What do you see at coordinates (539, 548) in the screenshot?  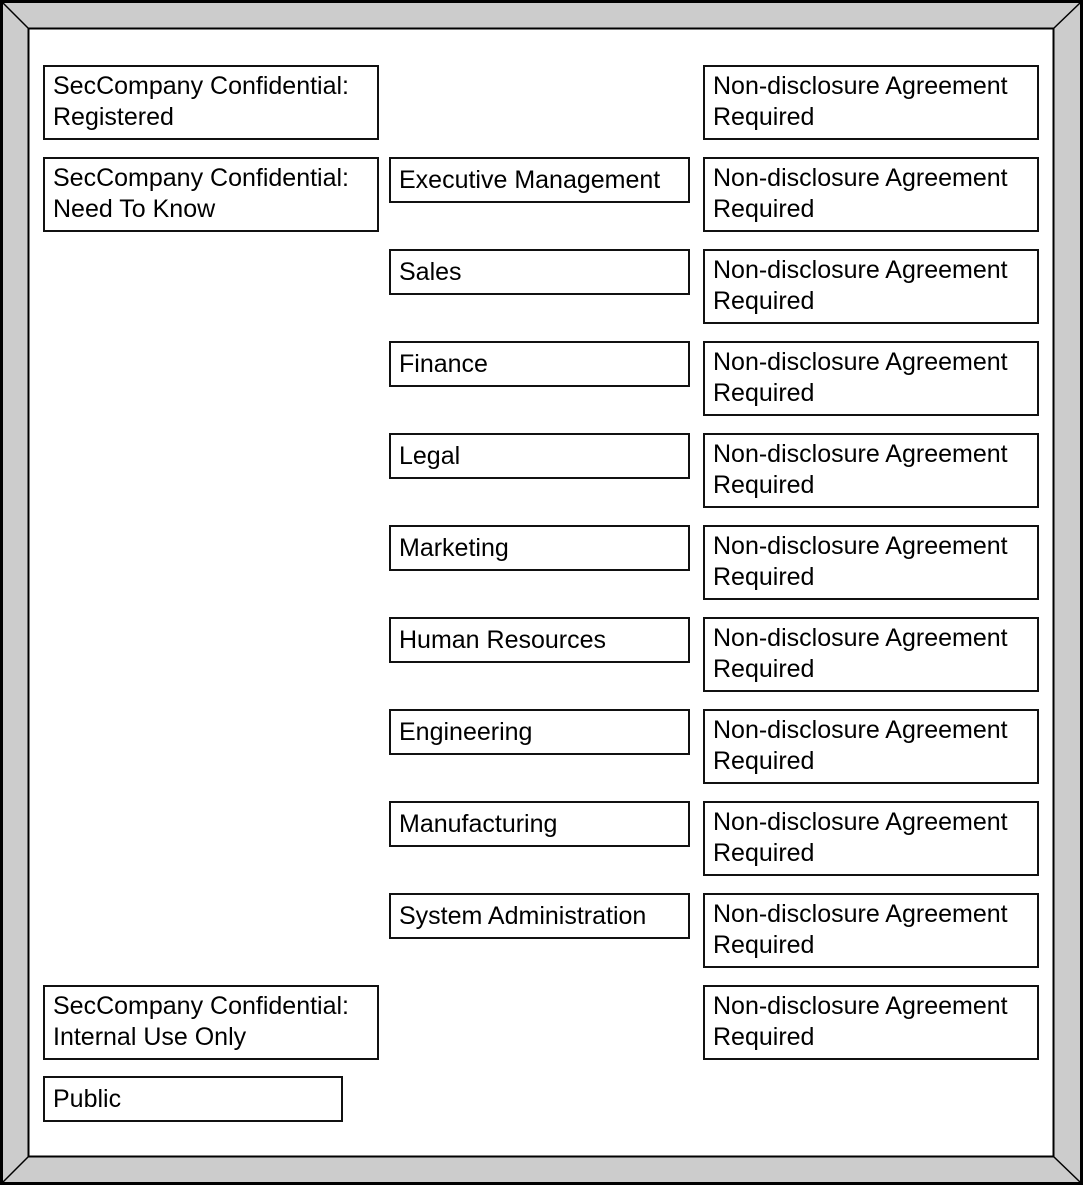 I see `category-box-marketing: Marketing` at bounding box center [539, 548].